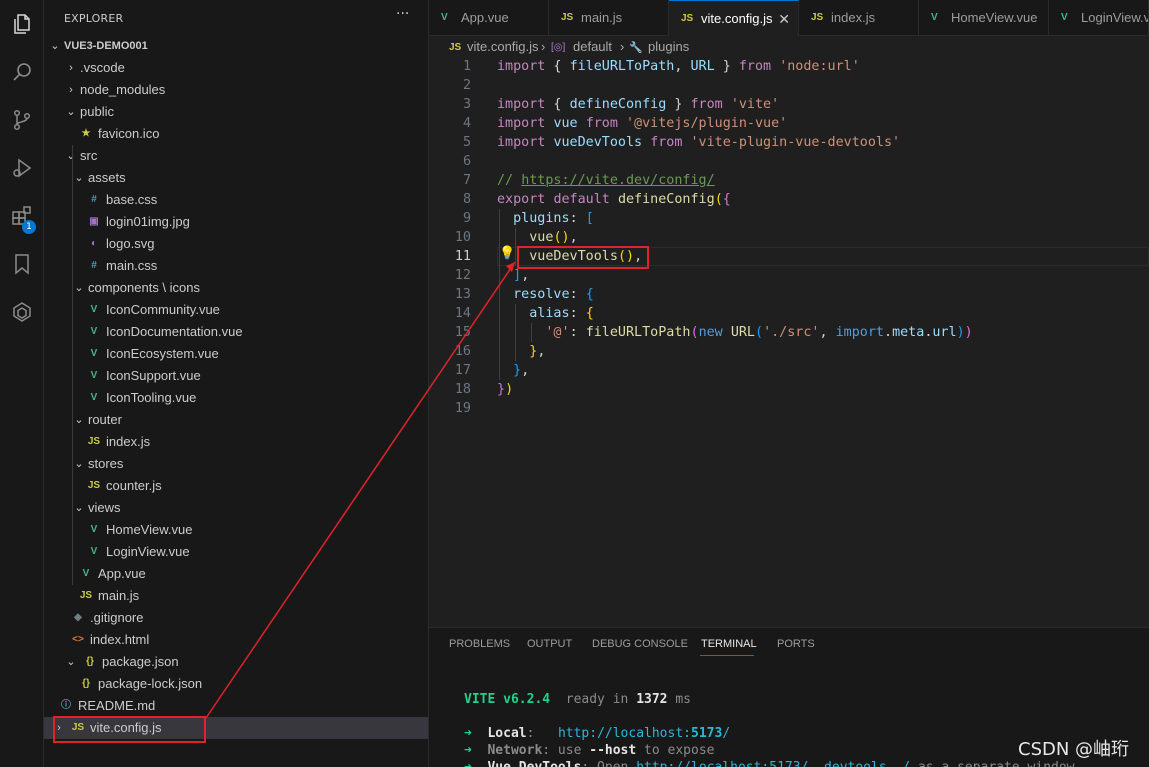  What do you see at coordinates (729, 644) in the screenshot?
I see `panel-tab-terminal: TERMINAL` at bounding box center [729, 644].